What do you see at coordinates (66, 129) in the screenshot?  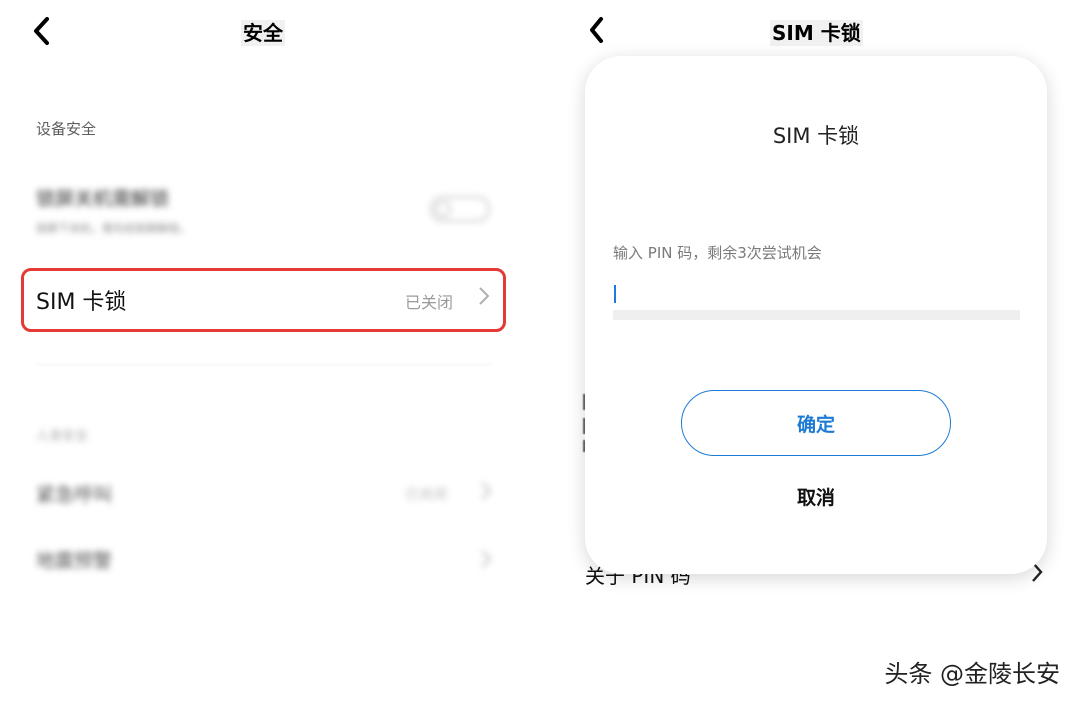 I see `section-header-device-security: 设备安全` at bounding box center [66, 129].